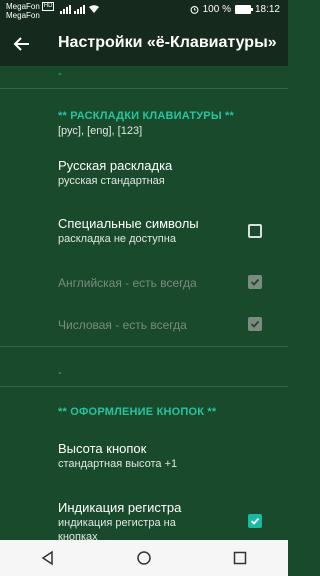 The height and width of the screenshot is (576, 320). Describe the element at coordinates (118, 464) in the screenshot. I see `pref-summary: стандартная высота +1` at that location.